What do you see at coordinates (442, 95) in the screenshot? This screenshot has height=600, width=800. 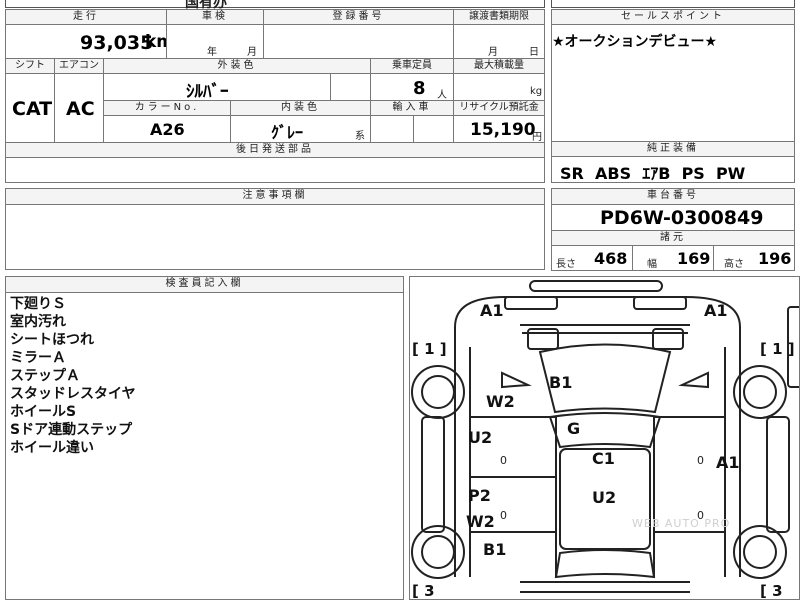 I see `capacity-unit: 人` at bounding box center [442, 95].